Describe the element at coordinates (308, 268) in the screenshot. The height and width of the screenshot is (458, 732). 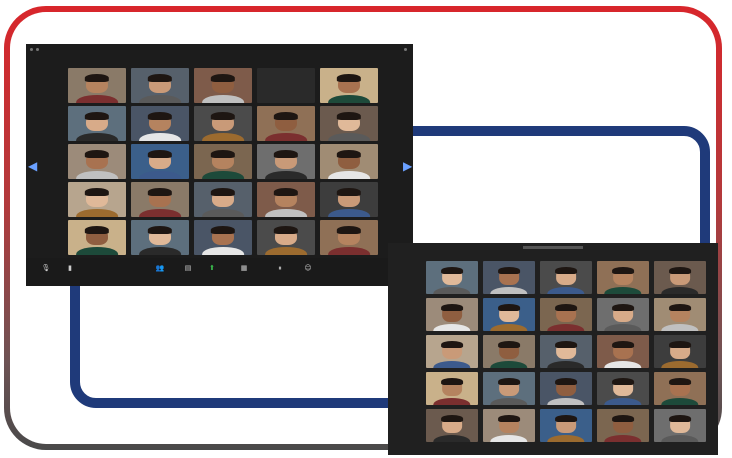
I see `reactions-icon: ☺` at that location.